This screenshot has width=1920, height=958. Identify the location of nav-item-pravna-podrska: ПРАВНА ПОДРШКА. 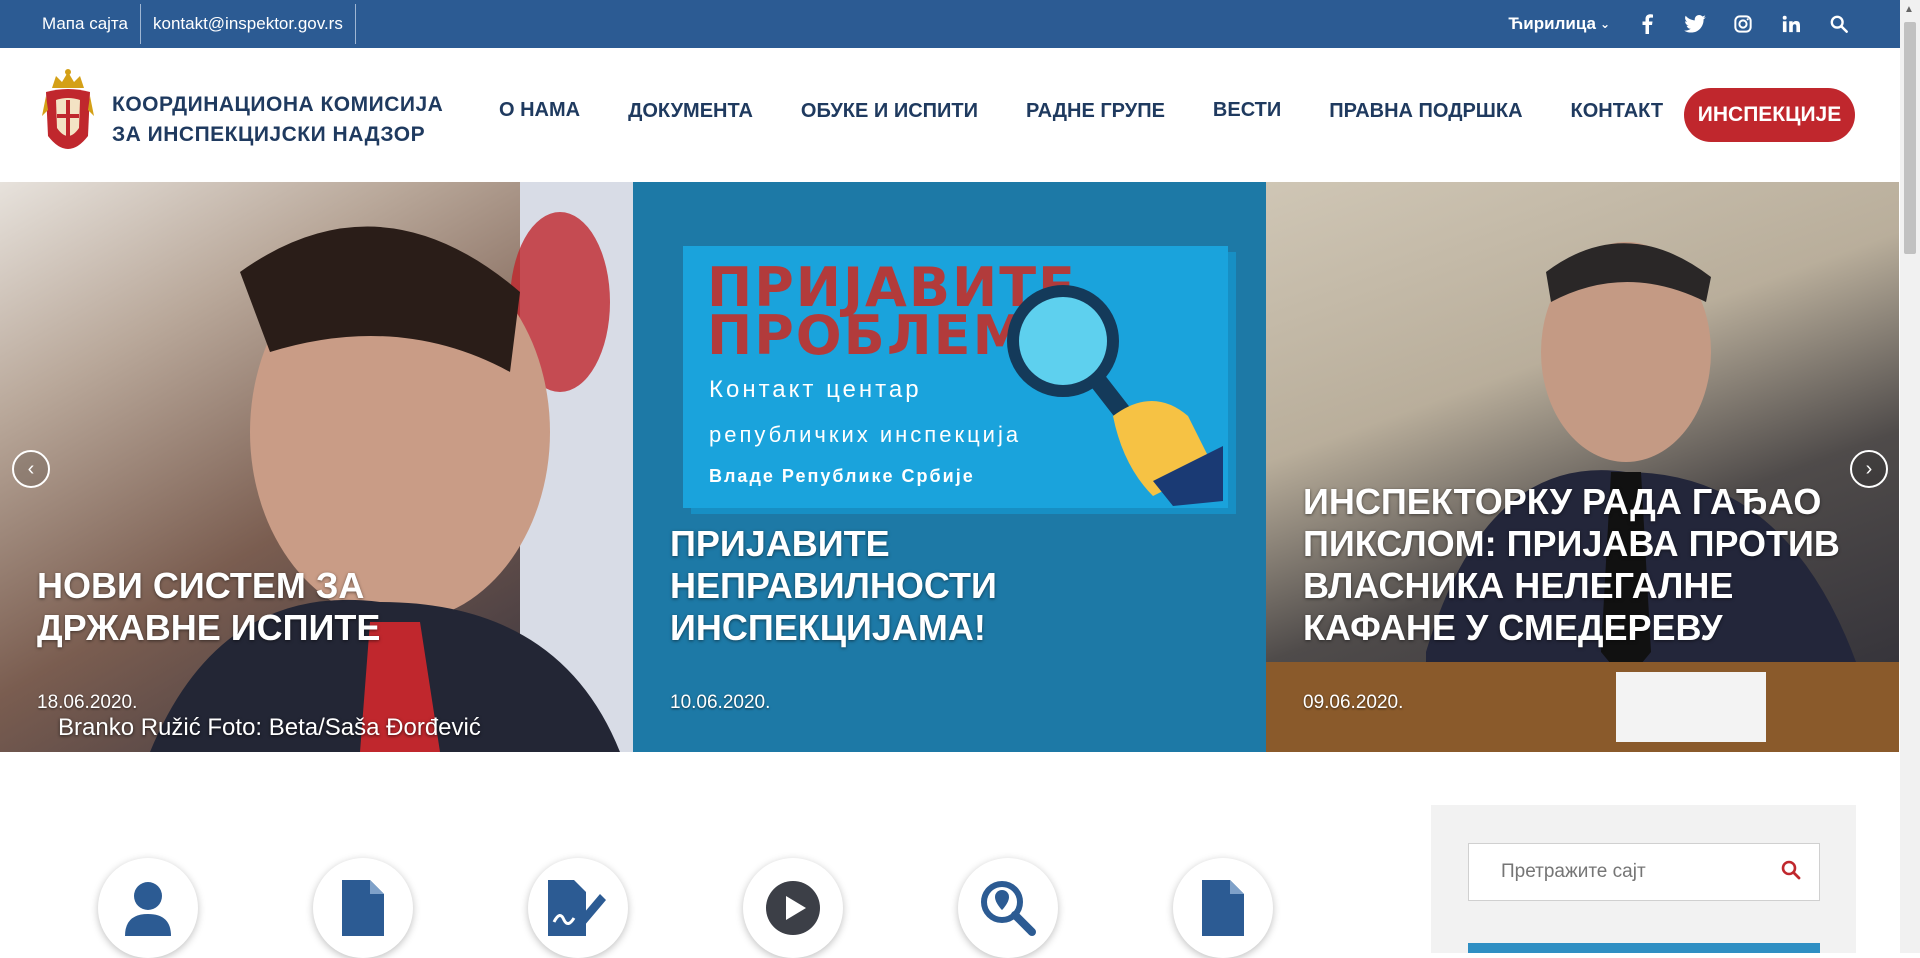
(1425, 111).